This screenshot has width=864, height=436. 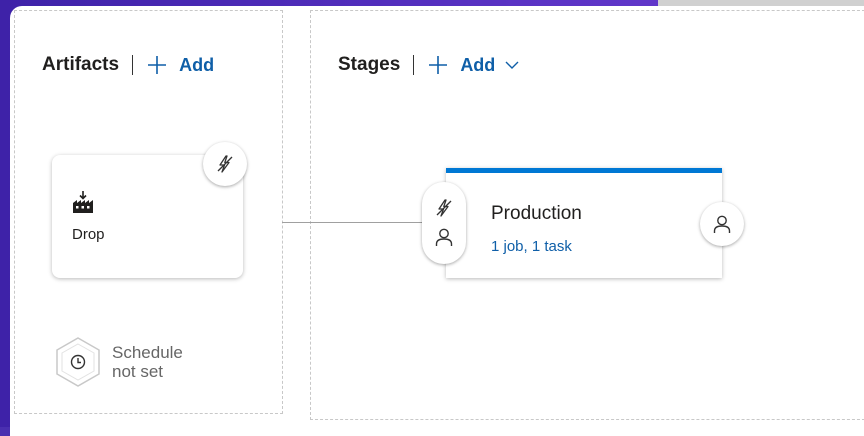 I want to click on chevron-down-icon, so click(x=512, y=65).